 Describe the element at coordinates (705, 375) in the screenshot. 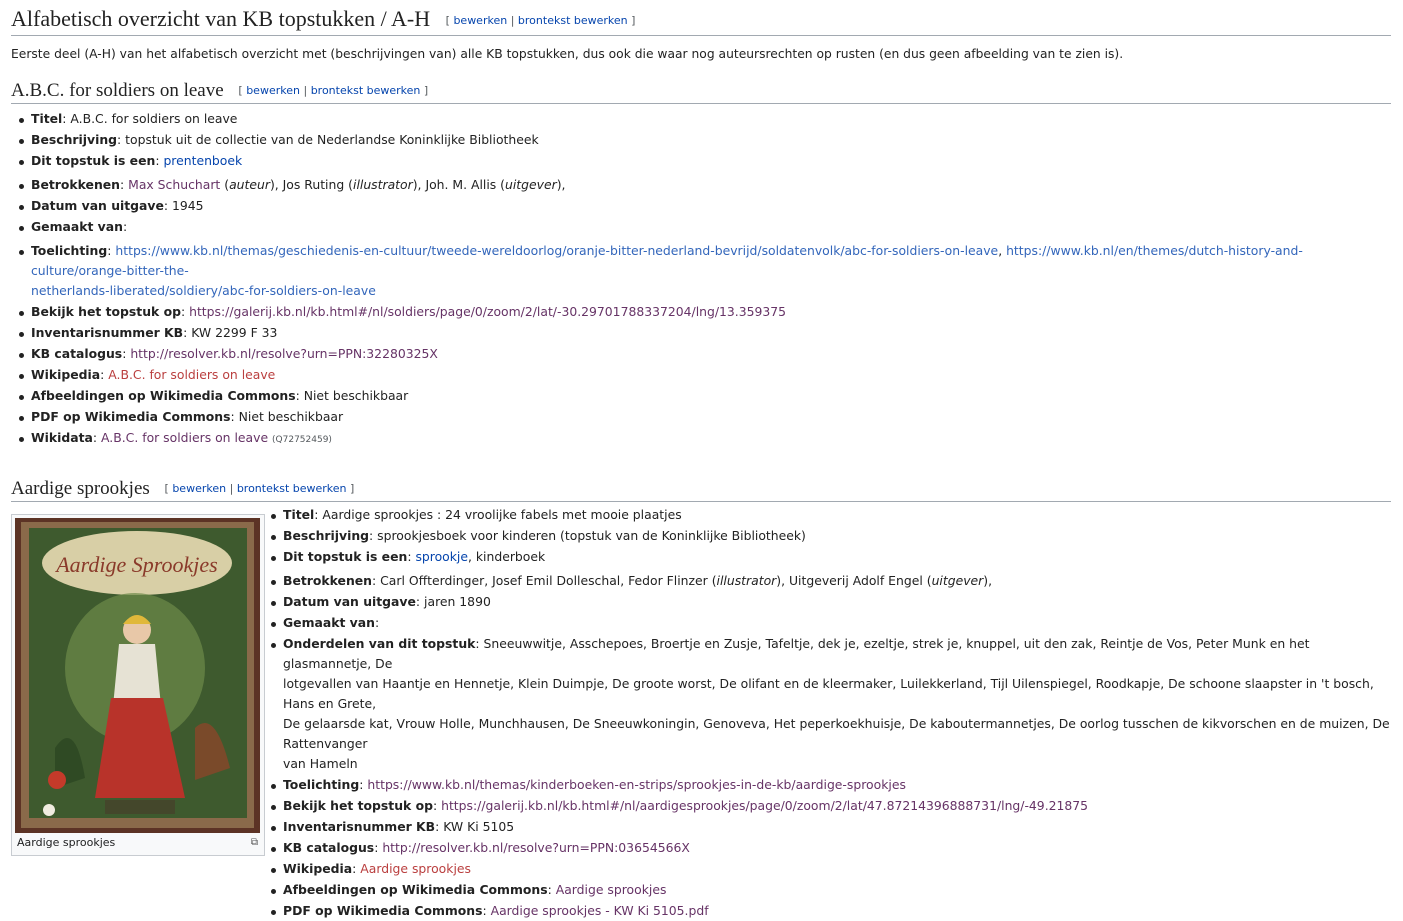

I see `list-item: Wikipedia: A.B.C. for soldiers on leave` at that location.